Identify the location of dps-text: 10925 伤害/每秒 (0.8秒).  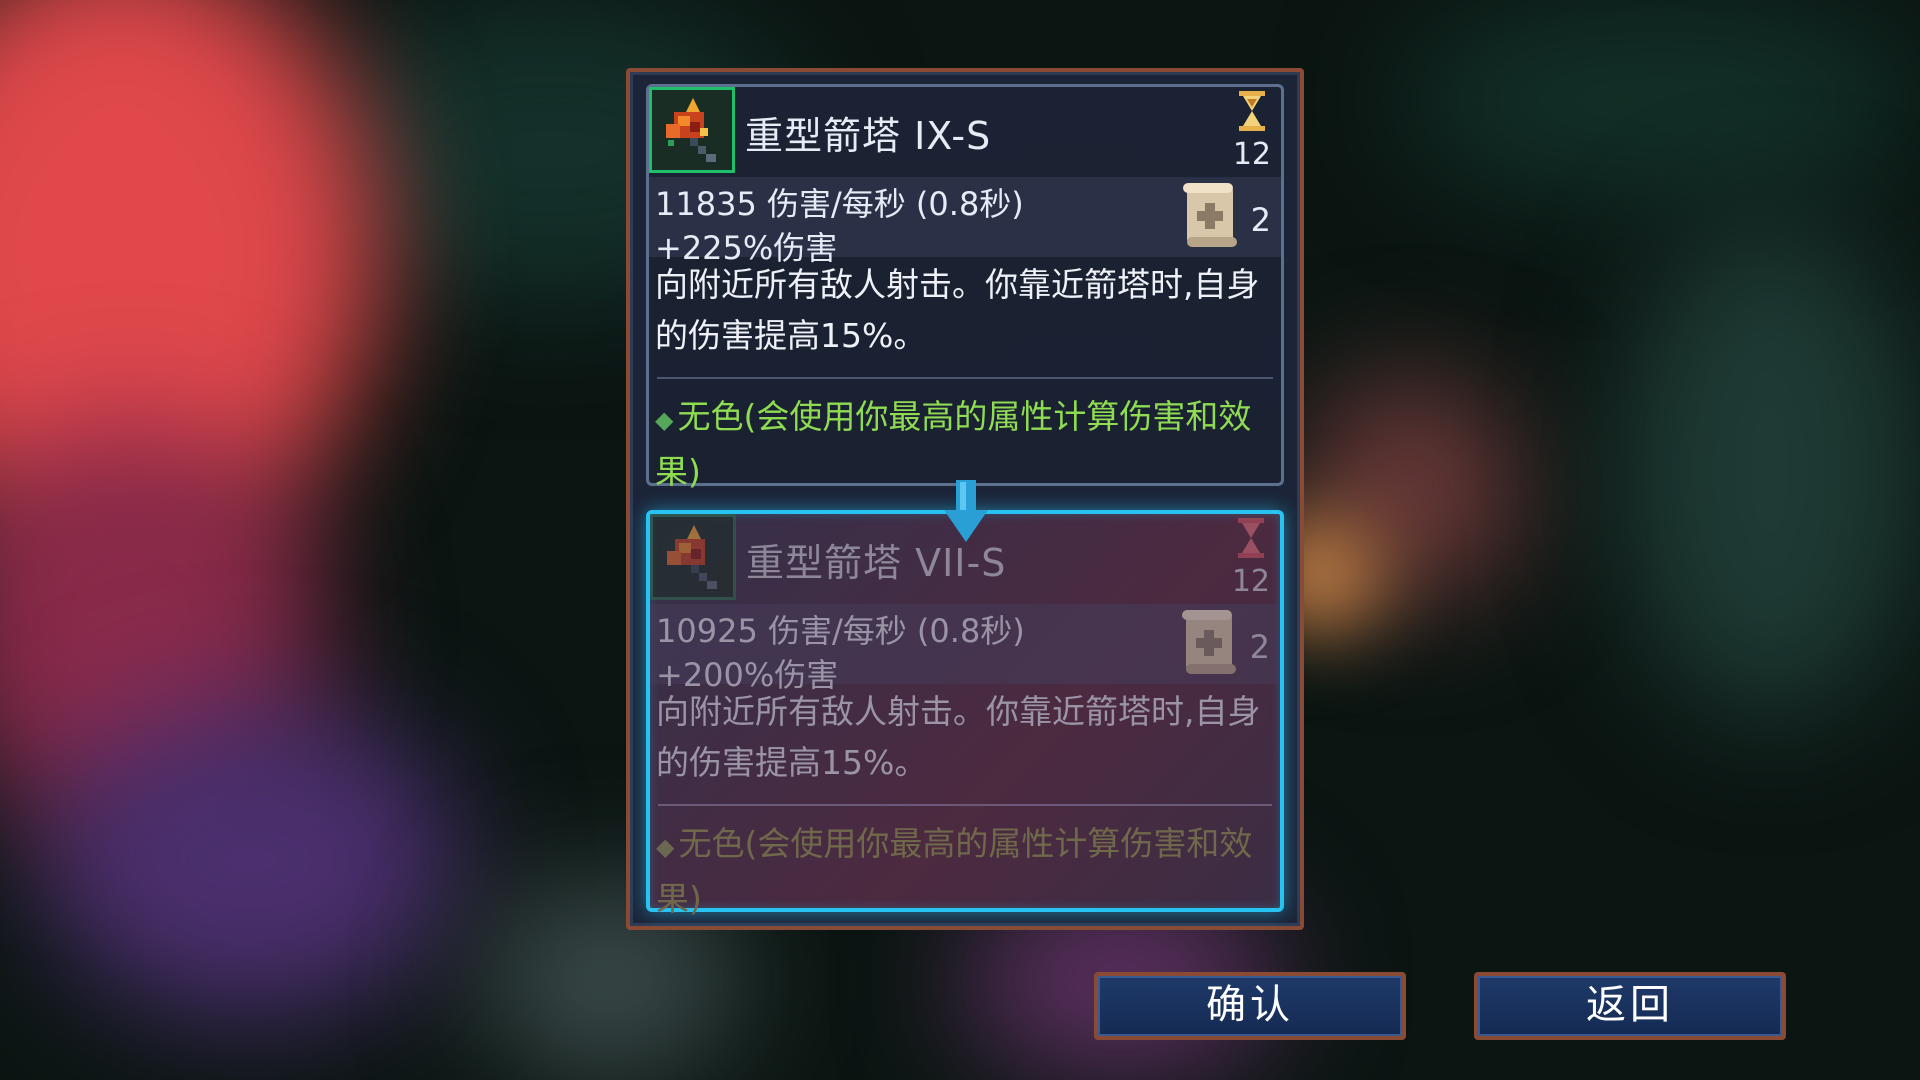
(840, 631).